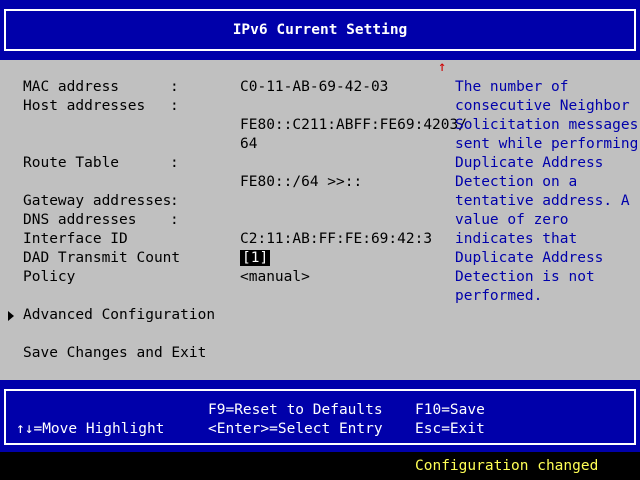 This screenshot has height=480, width=640. What do you see at coordinates (450, 429) in the screenshot?
I see `exit-hint: Esc=Exit` at bounding box center [450, 429].